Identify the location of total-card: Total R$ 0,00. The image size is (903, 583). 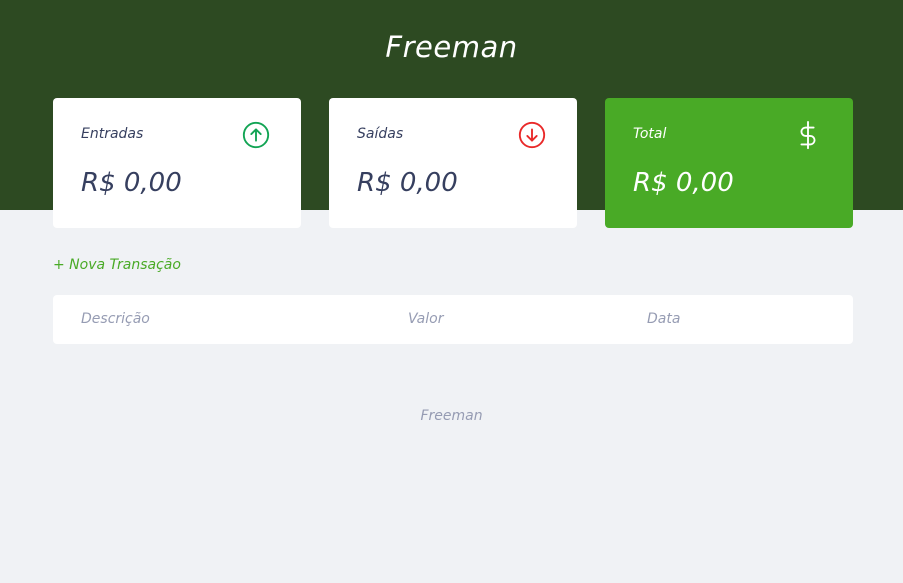
(729, 163).